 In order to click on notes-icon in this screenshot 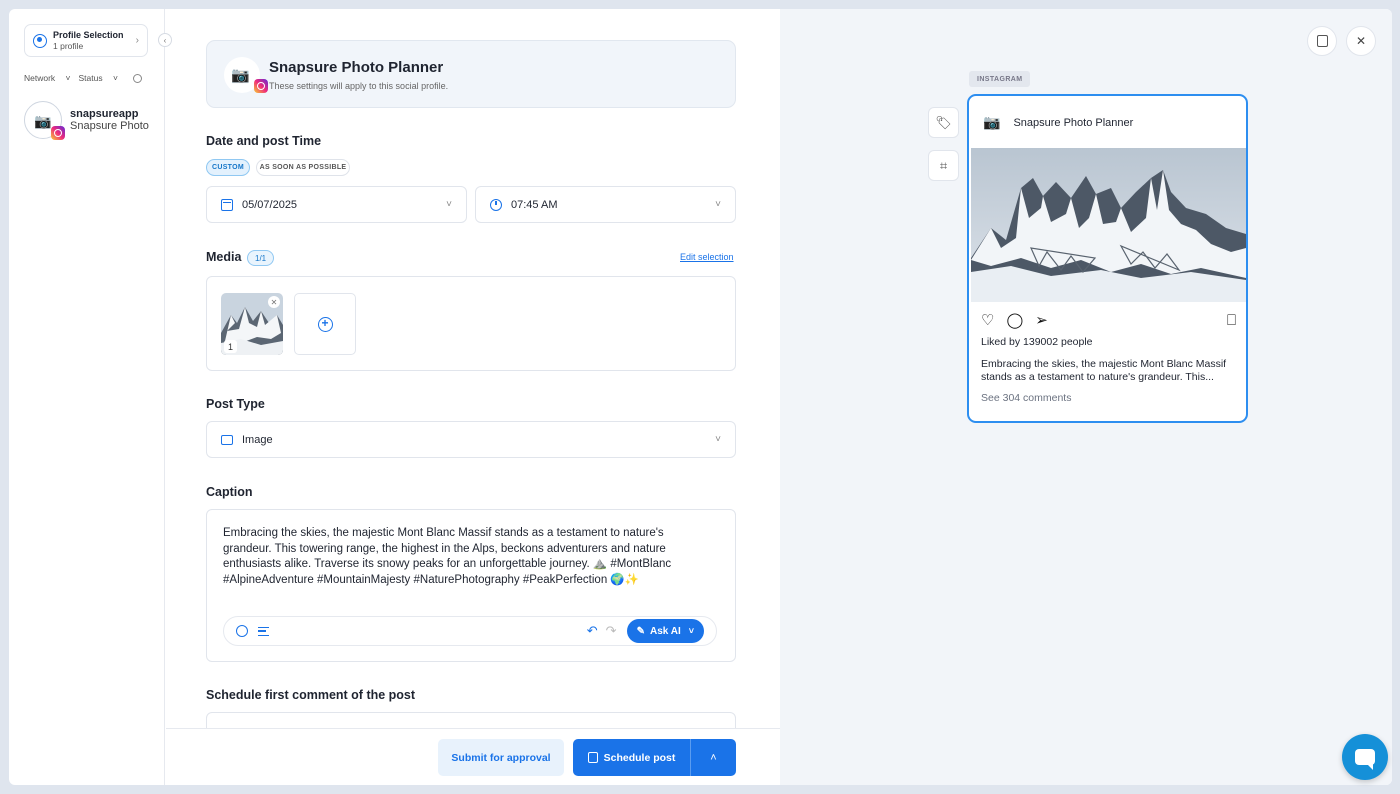, I will do `click(1322, 41)`.